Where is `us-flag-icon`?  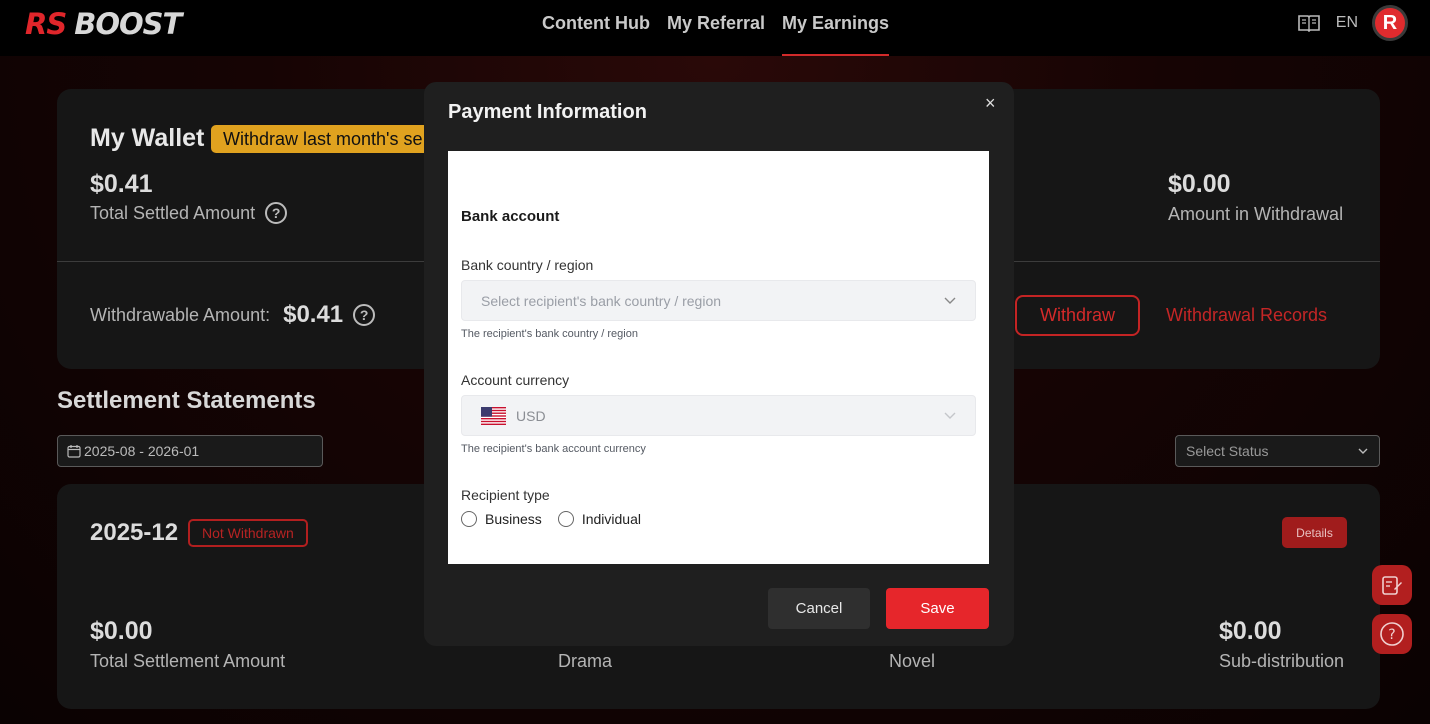
us-flag-icon is located at coordinates (493, 415).